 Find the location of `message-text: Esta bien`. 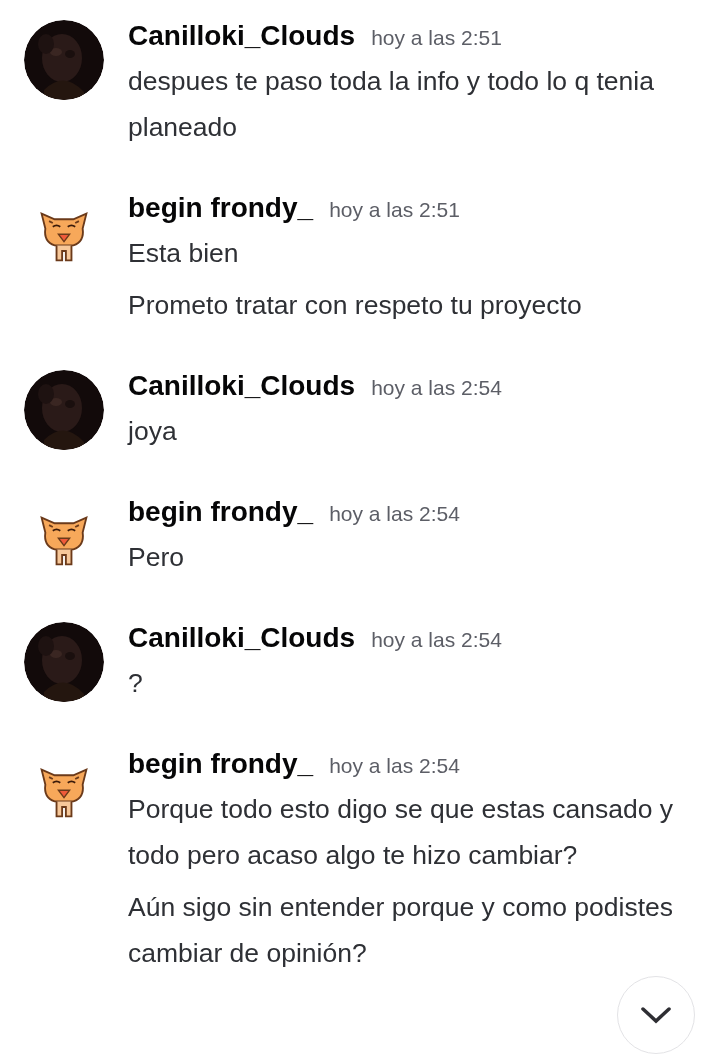

message-text: Esta bien is located at coordinates (184, 253).